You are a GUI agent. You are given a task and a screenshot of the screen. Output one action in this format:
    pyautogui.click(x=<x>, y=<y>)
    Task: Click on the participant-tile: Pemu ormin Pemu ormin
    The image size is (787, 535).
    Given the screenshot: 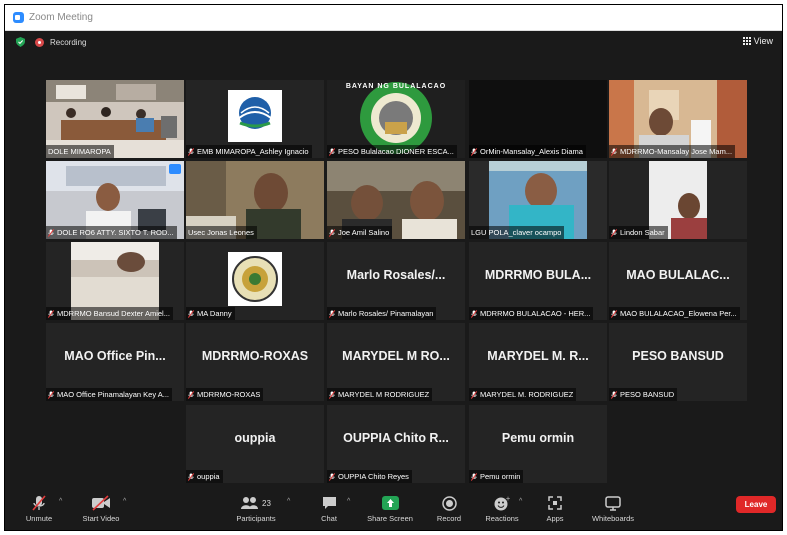 What is the action you would take?
    pyautogui.click(x=538, y=444)
    